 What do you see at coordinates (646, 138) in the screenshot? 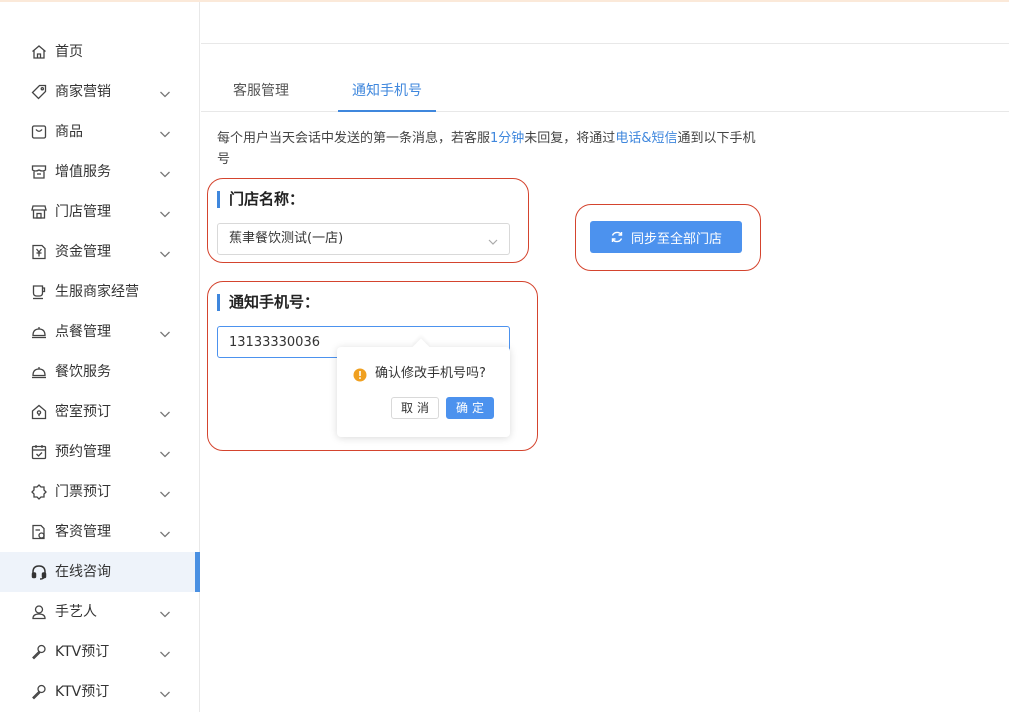
I see `desc-highlight-channel: 电话&短信` at bounding box center [646, 138].